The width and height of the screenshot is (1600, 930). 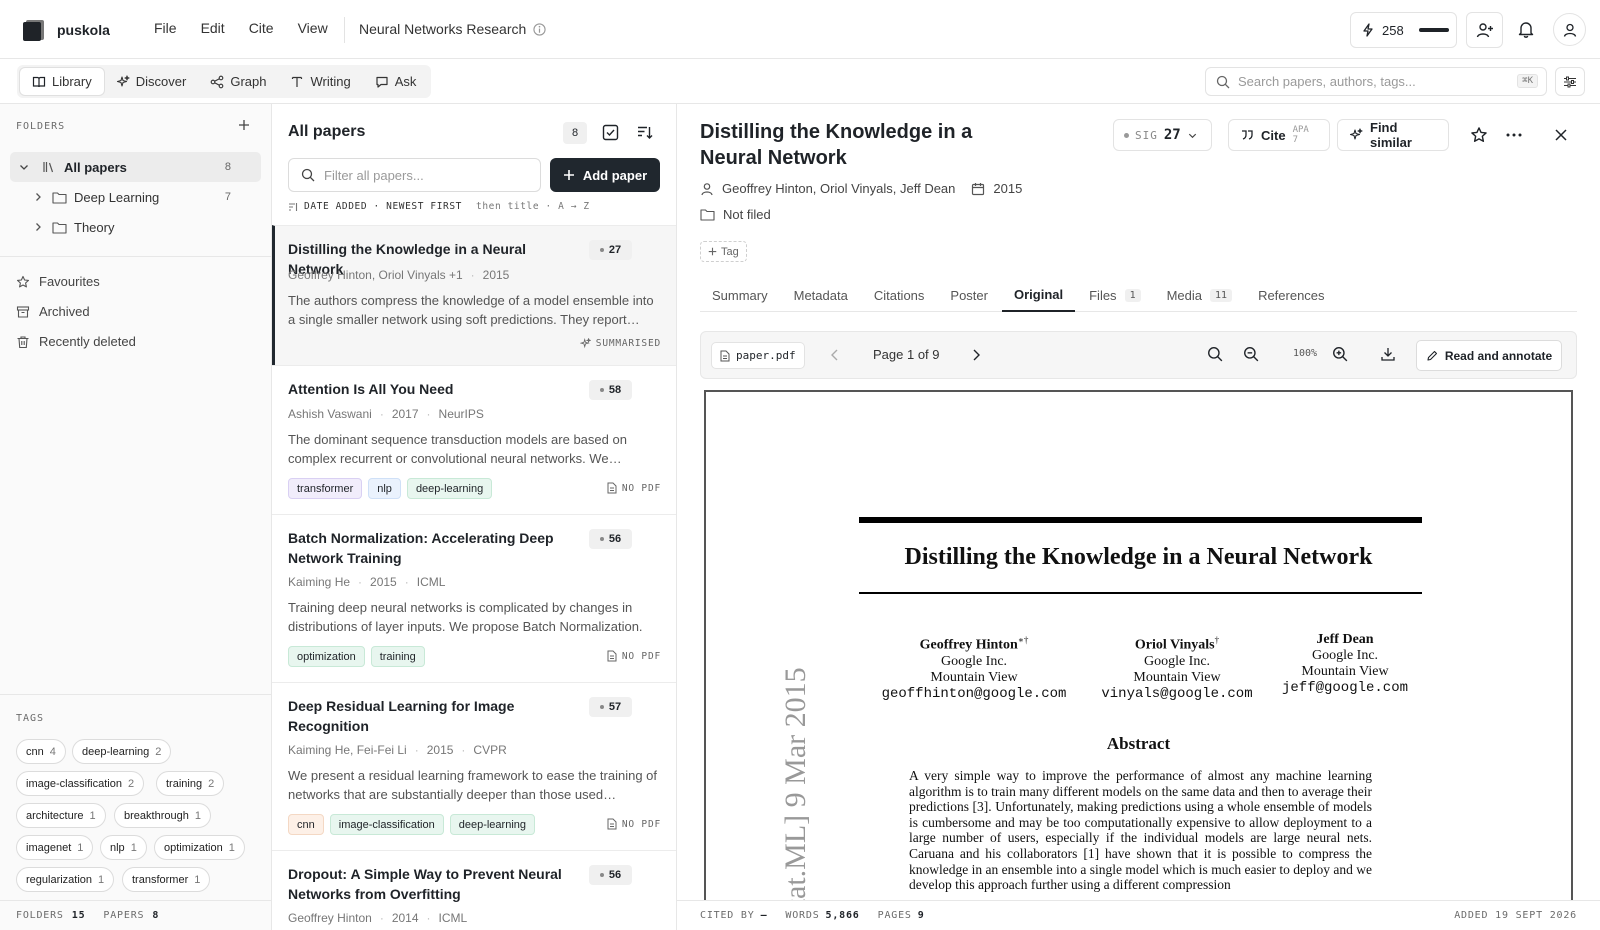 I want to click on tag-chip: nlp 1, so click(x=123, y=847).